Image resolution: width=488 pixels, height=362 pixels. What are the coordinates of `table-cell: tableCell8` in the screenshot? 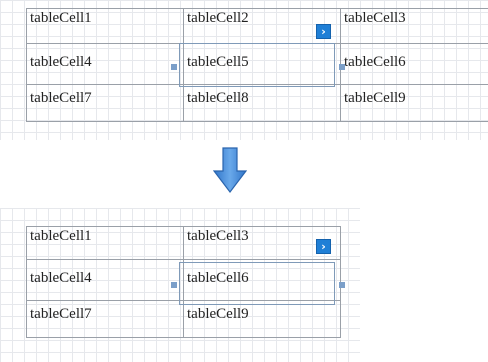 It's located at (262, 103).